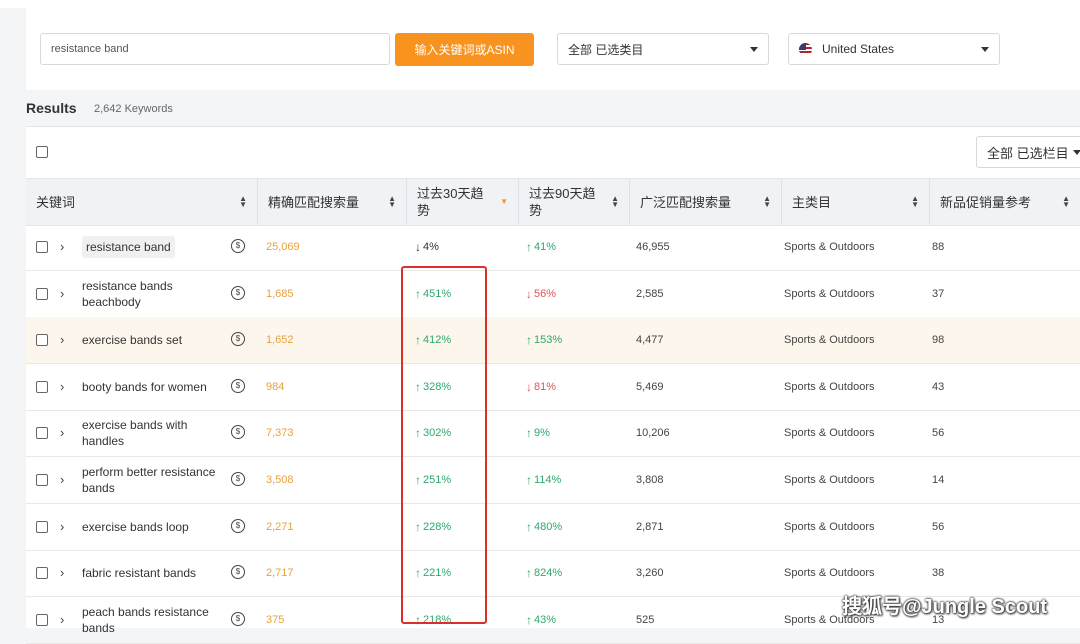  What do you see at coordinates (132, 340) in the screenshot?
I see `keyword-text: exercise bands set` at bounding box center [132, 340].